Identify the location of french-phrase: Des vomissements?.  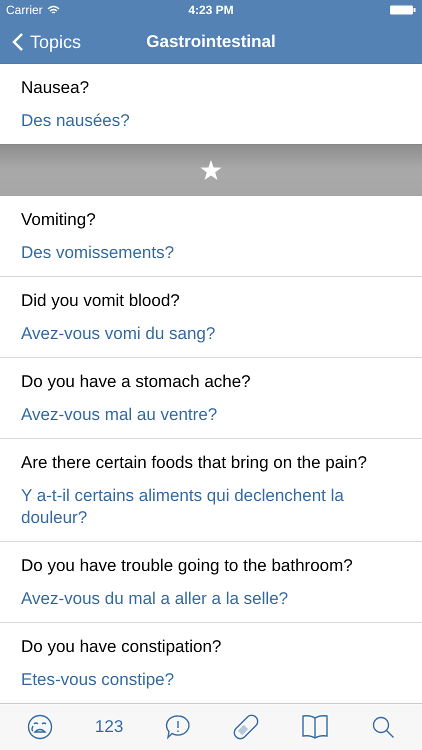
(98, 253).